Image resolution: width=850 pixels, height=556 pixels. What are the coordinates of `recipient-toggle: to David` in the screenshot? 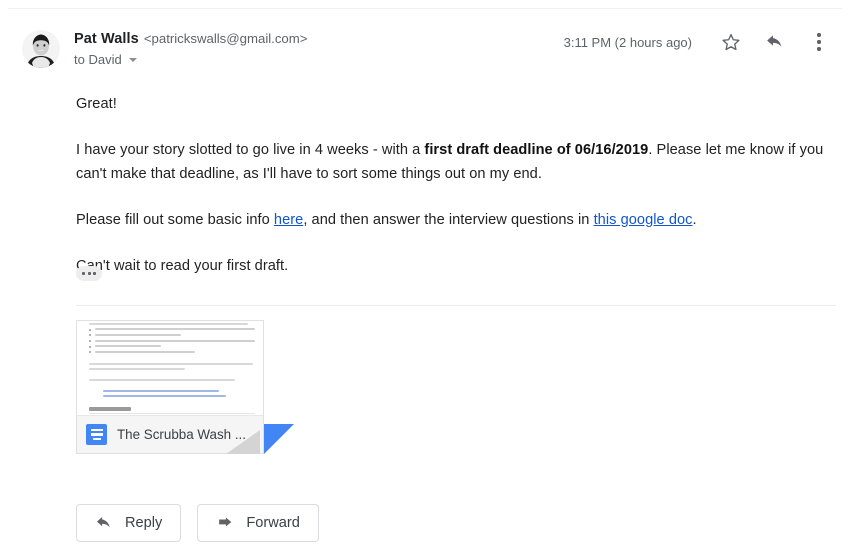 It's located at (105, 60).